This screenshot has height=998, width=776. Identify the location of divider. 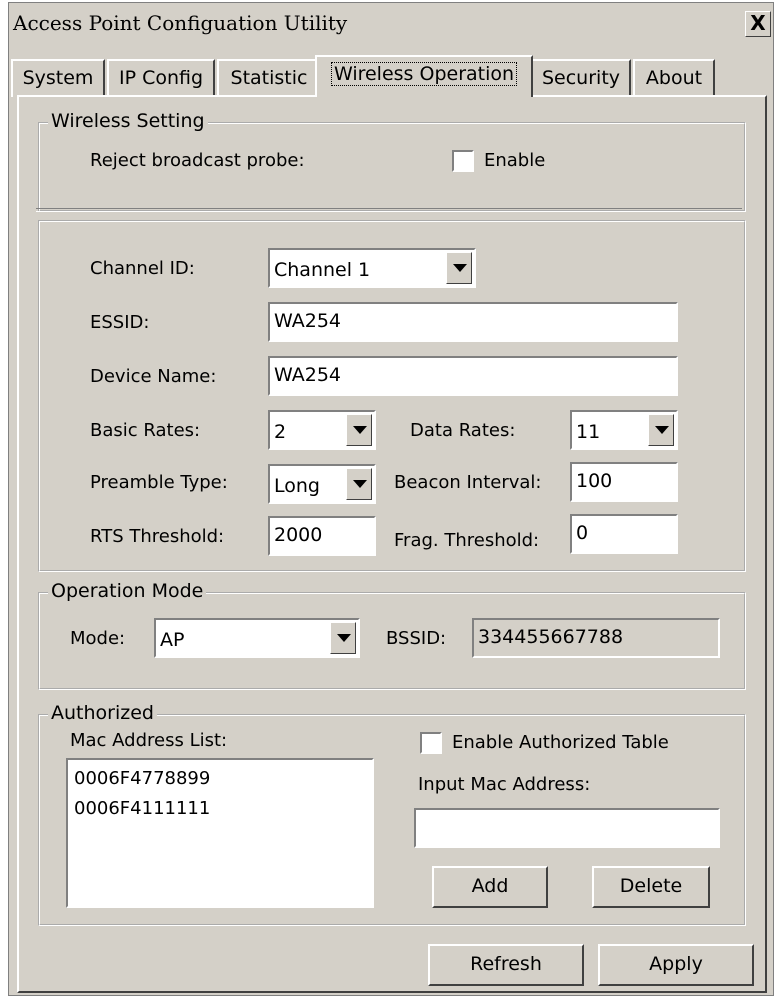
(389, 210).